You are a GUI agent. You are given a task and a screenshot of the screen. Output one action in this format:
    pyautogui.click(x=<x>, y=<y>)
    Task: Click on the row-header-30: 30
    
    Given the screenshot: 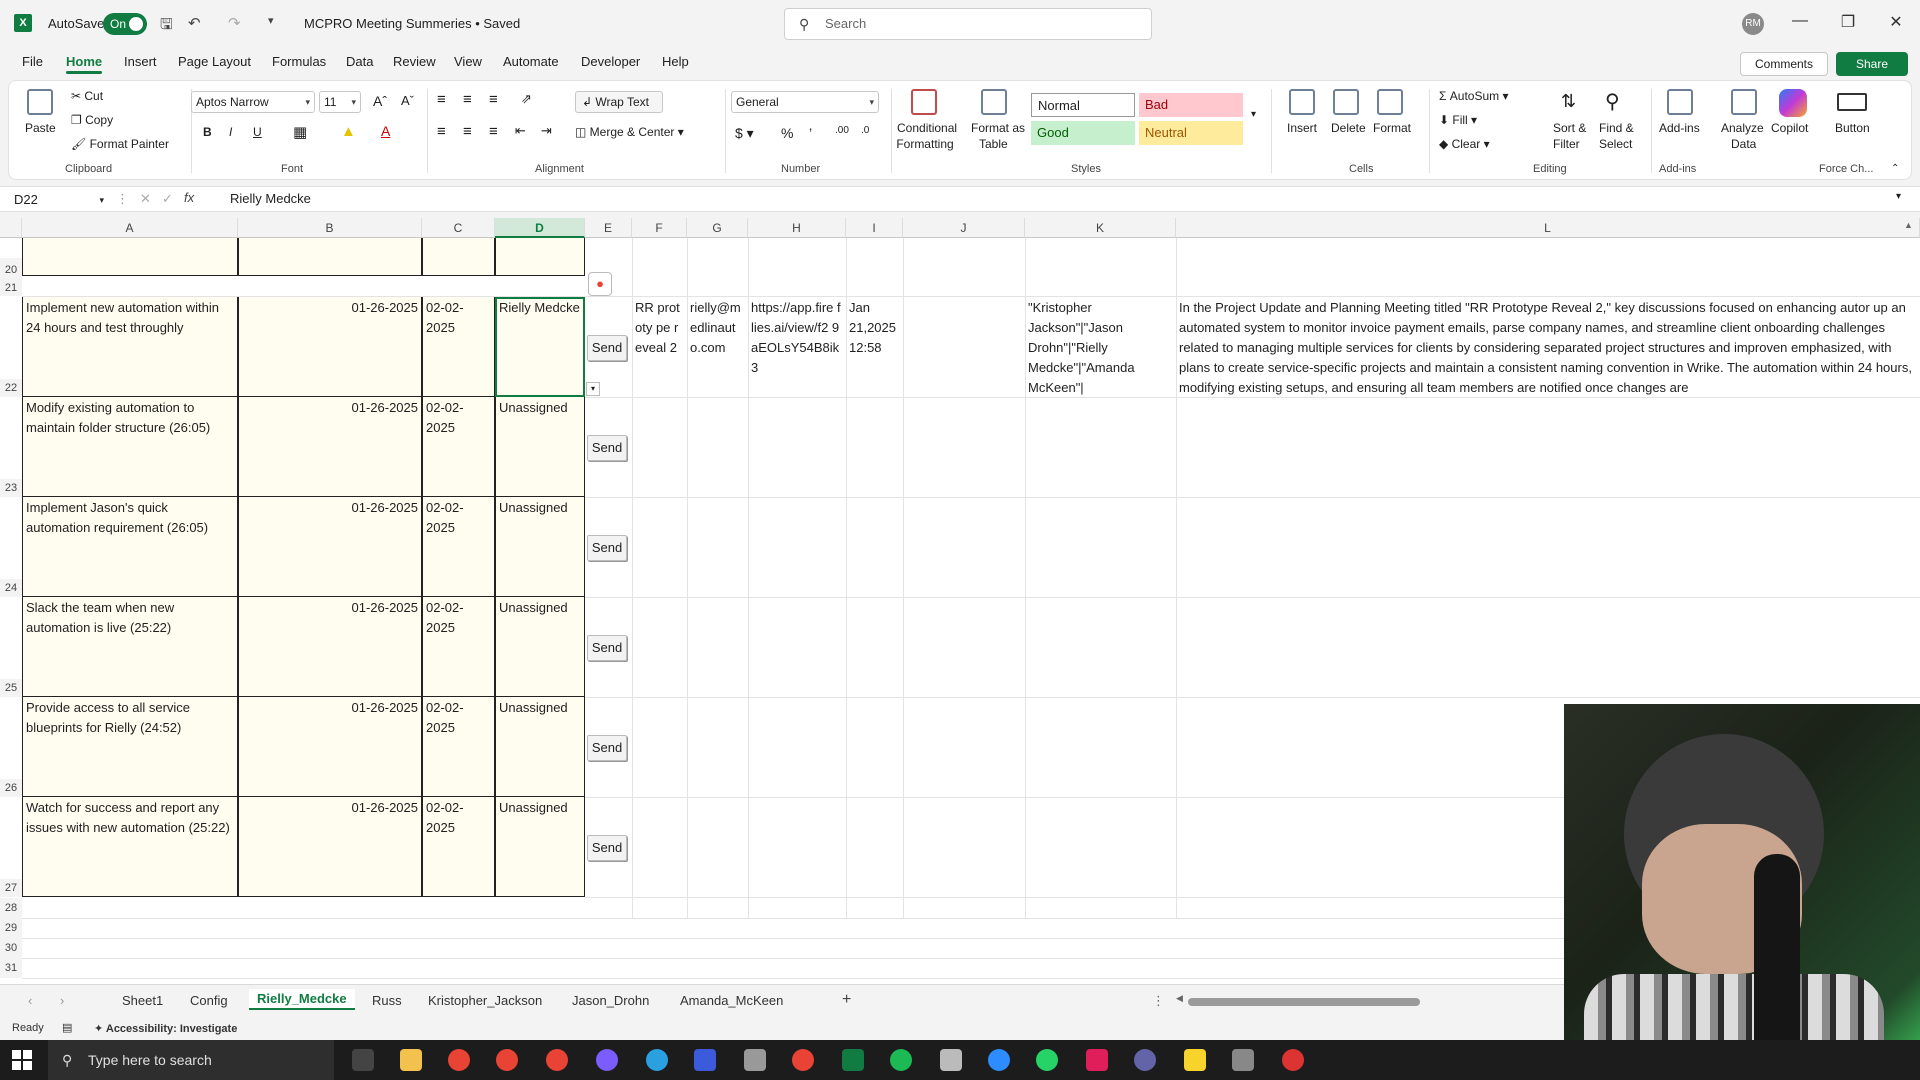 What is the action you would take?
    pyautogui.click(x=11, y=948)
    